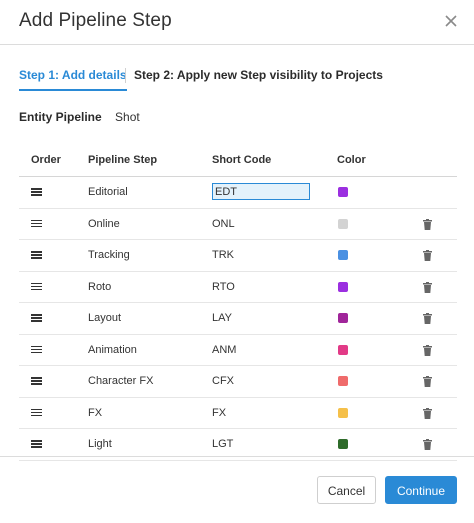  Describe the element at coordinates (223, 444) in the screenshot. I see `short-code: LGT` at that location.